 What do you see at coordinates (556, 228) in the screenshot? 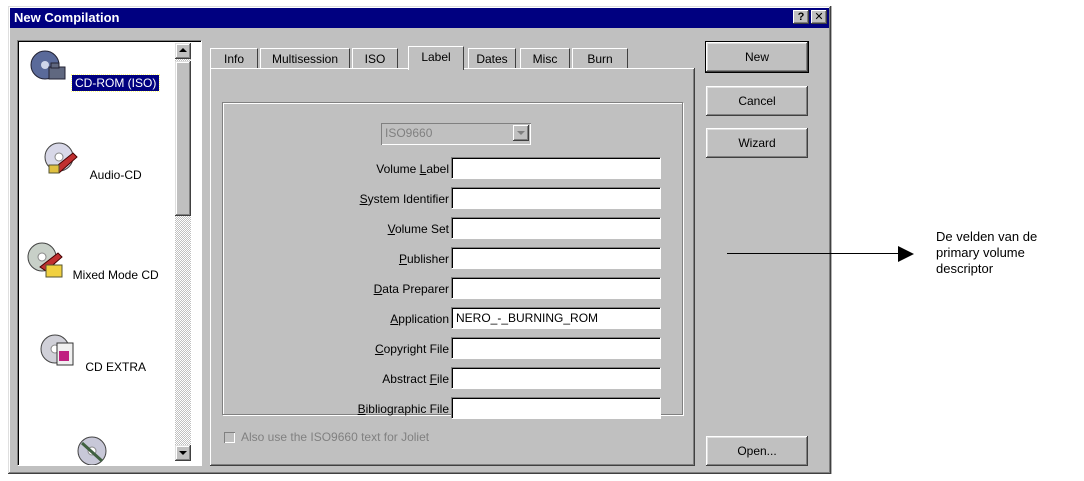
I see `volume-set-input` at bounding box center [556, 228].